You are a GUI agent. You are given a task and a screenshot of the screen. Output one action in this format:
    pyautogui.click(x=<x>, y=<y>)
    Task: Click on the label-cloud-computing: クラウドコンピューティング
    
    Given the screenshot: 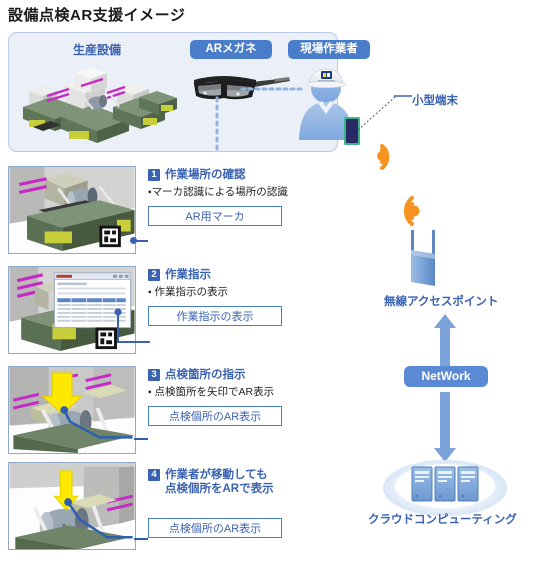 What is the action you would take?
    pyautogui.click(x=442, y=520)
    